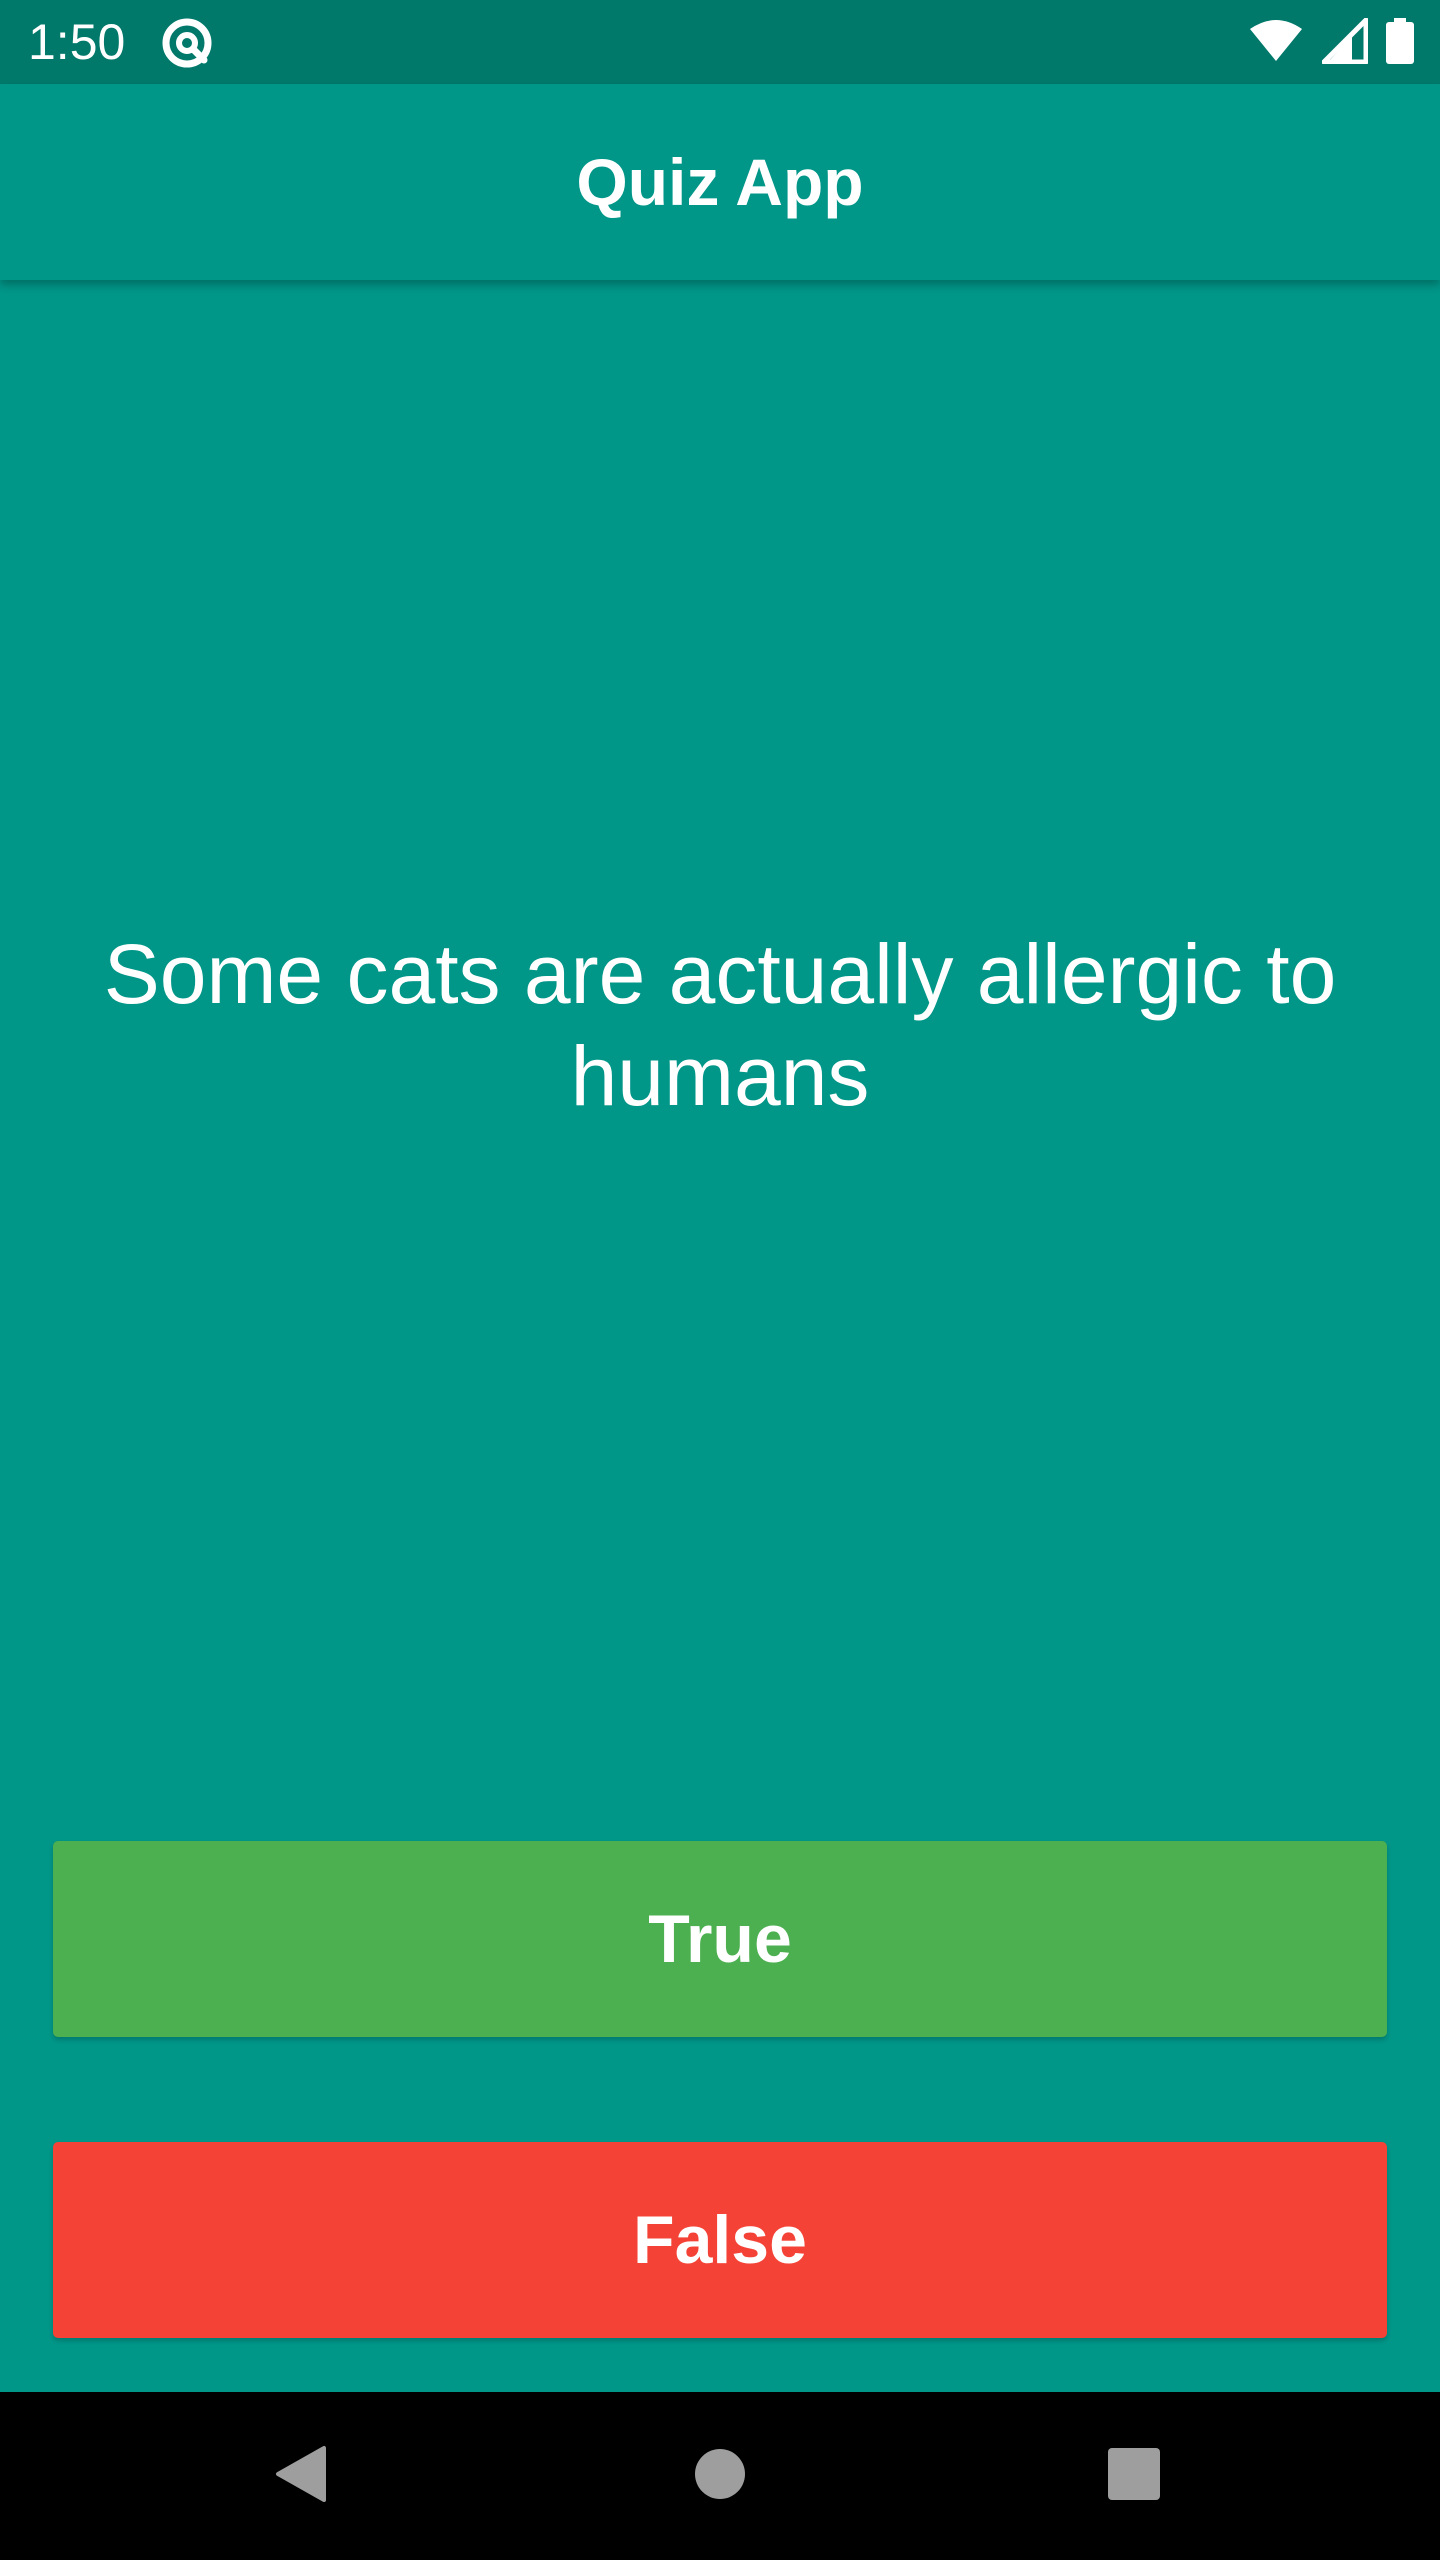 The image size is (1440, 2560). I want to click on app-title: Quiz App, so click(720, 182).